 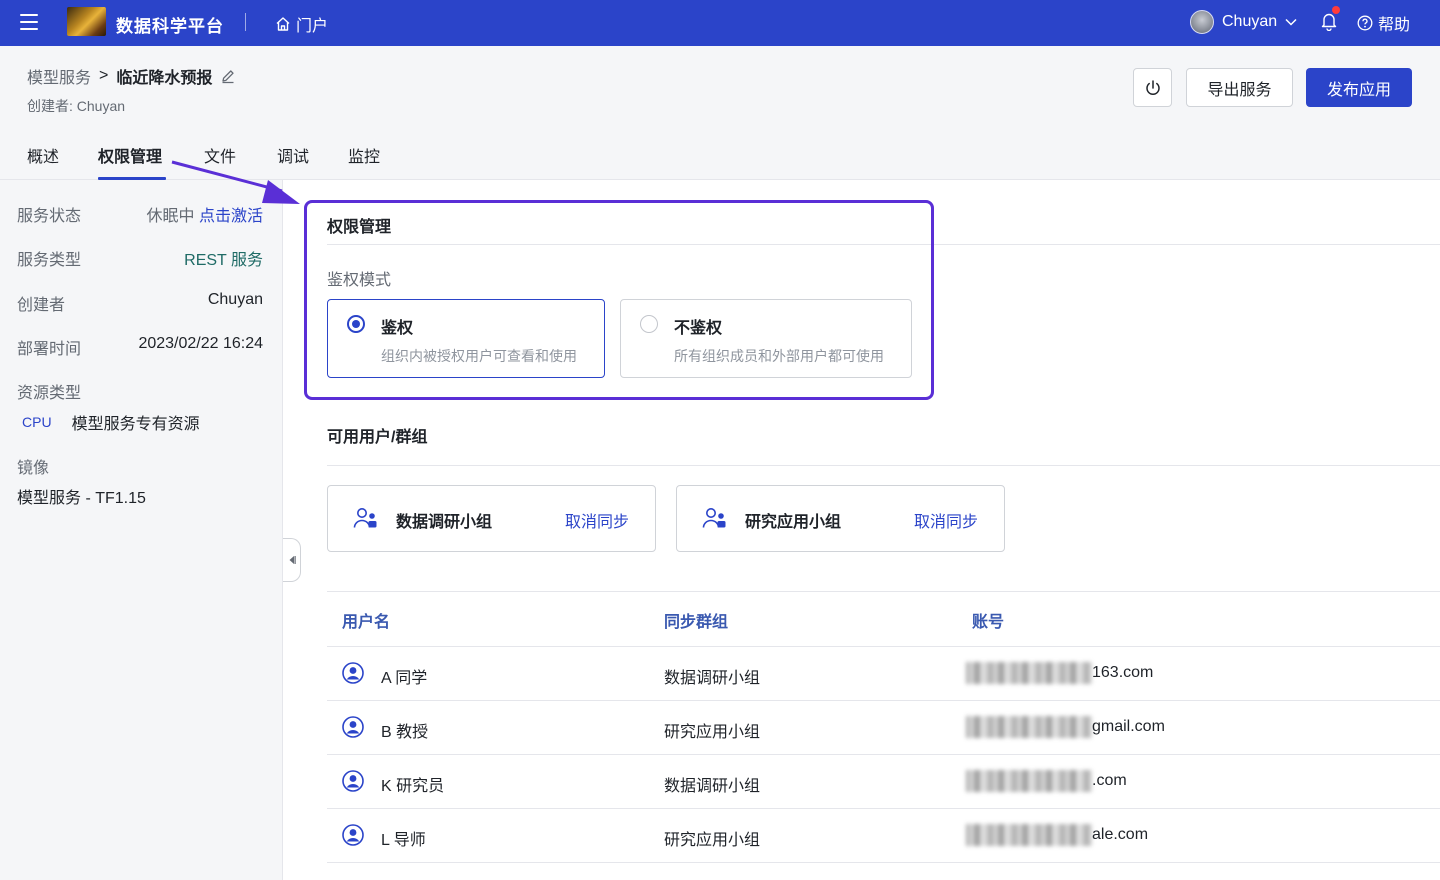 What do you see at coordinates (140, 466) in the screenshot?
I see `info-row-image: 镜像` at bounding box center [140, 466].